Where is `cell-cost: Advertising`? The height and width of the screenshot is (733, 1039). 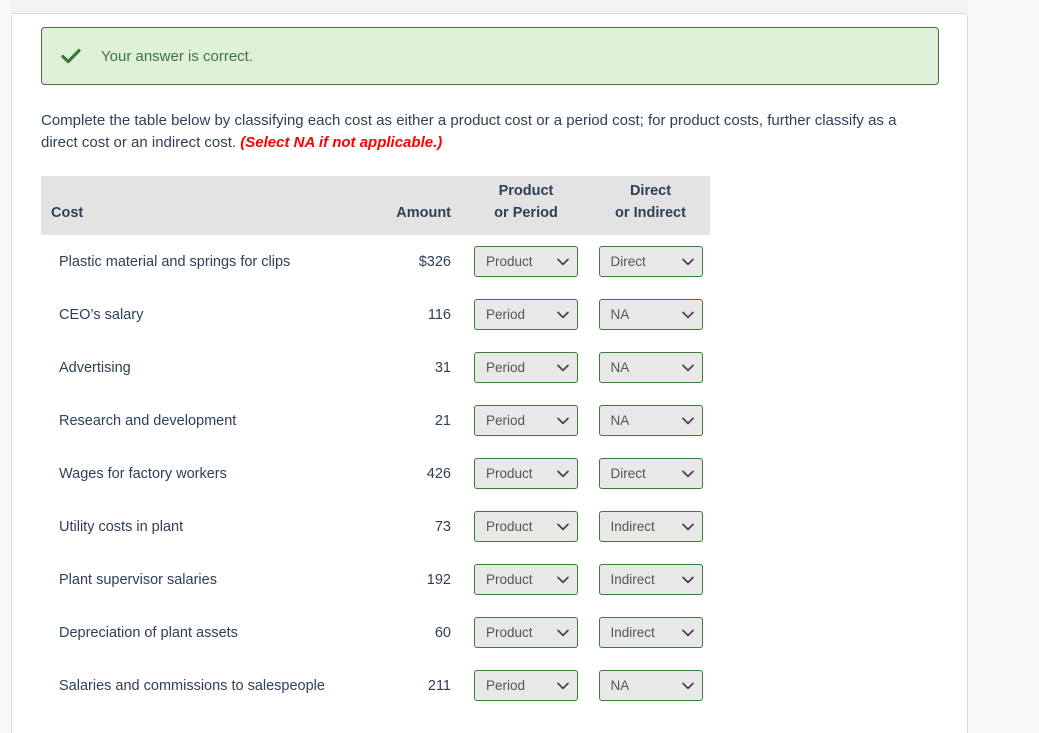 cell-cost: Advertising is located at coordinates (201, 367).